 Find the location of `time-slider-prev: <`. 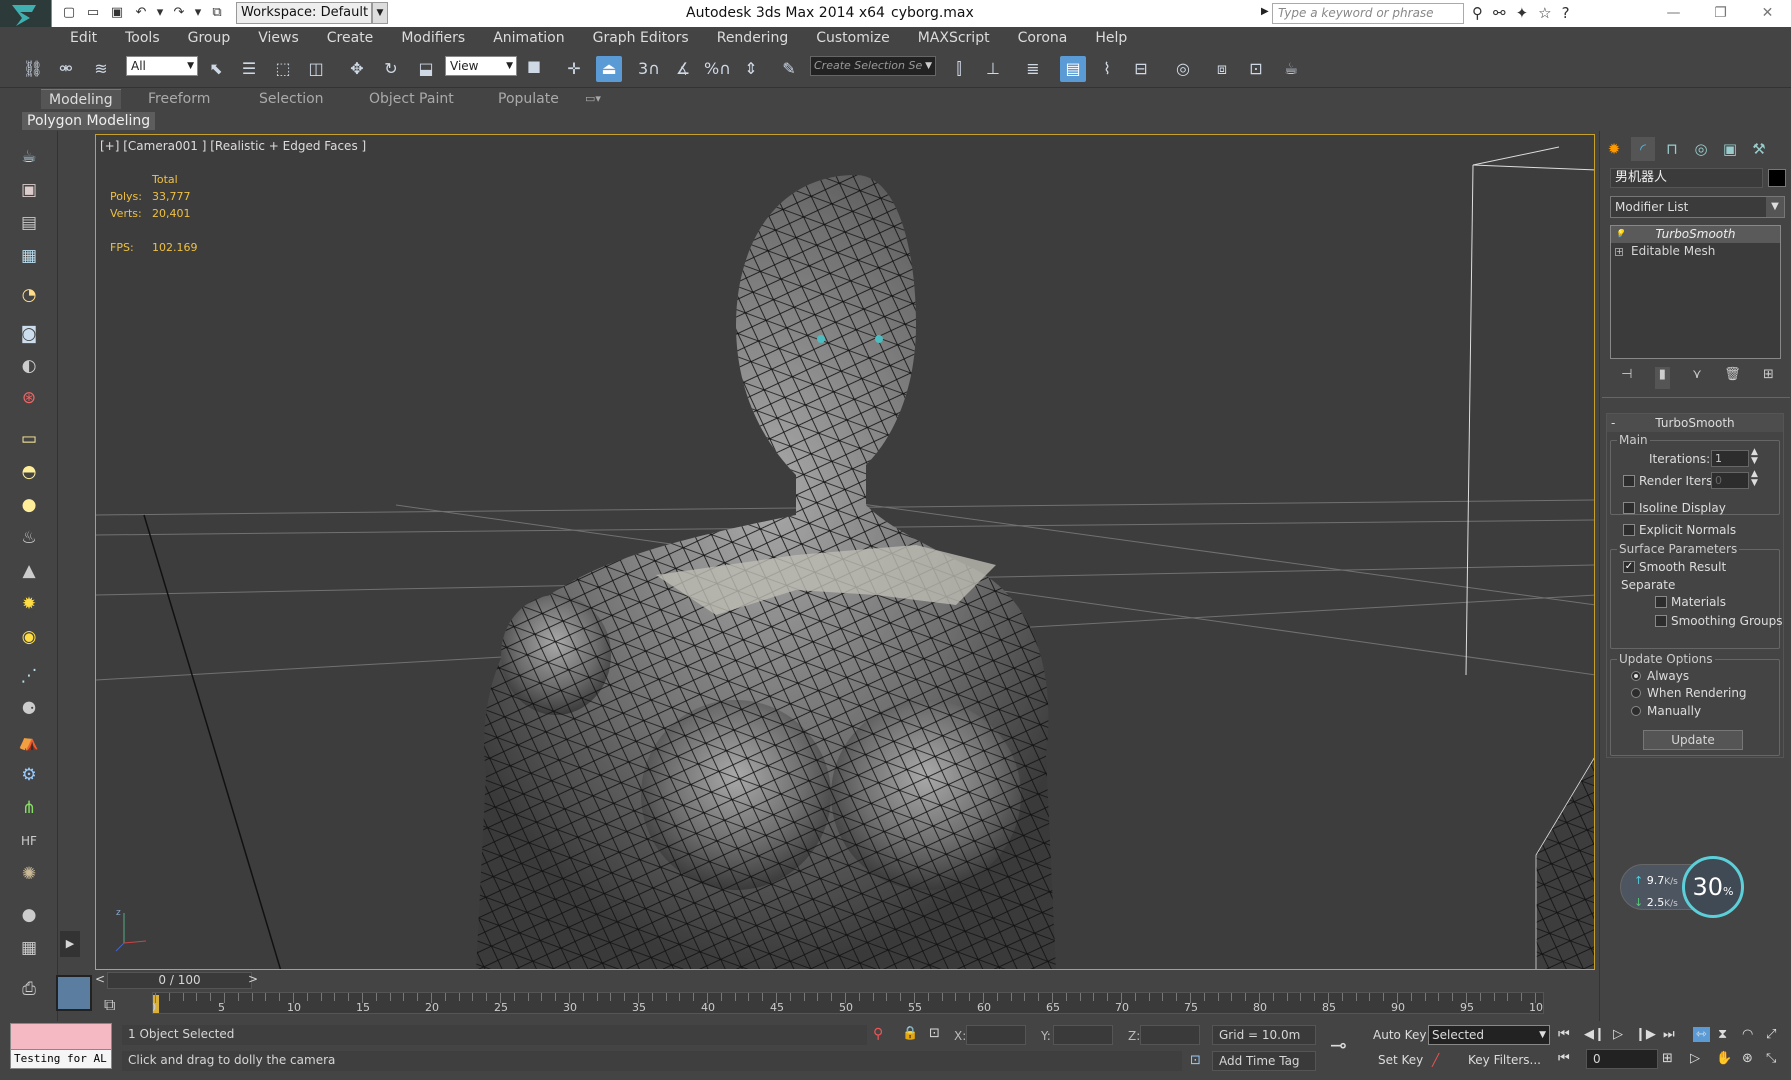

time-slider-prev: < is located at coordinates (100, 979).